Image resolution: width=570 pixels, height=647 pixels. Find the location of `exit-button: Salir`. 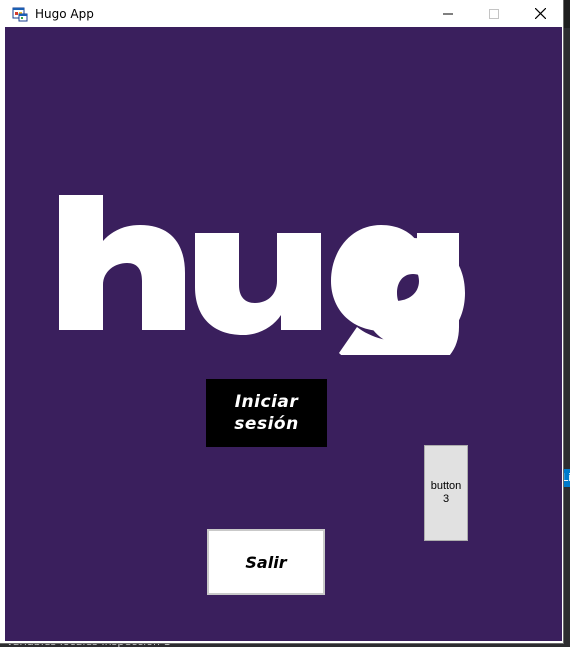

exit-button: Salir is located at coordinates (266, 562).